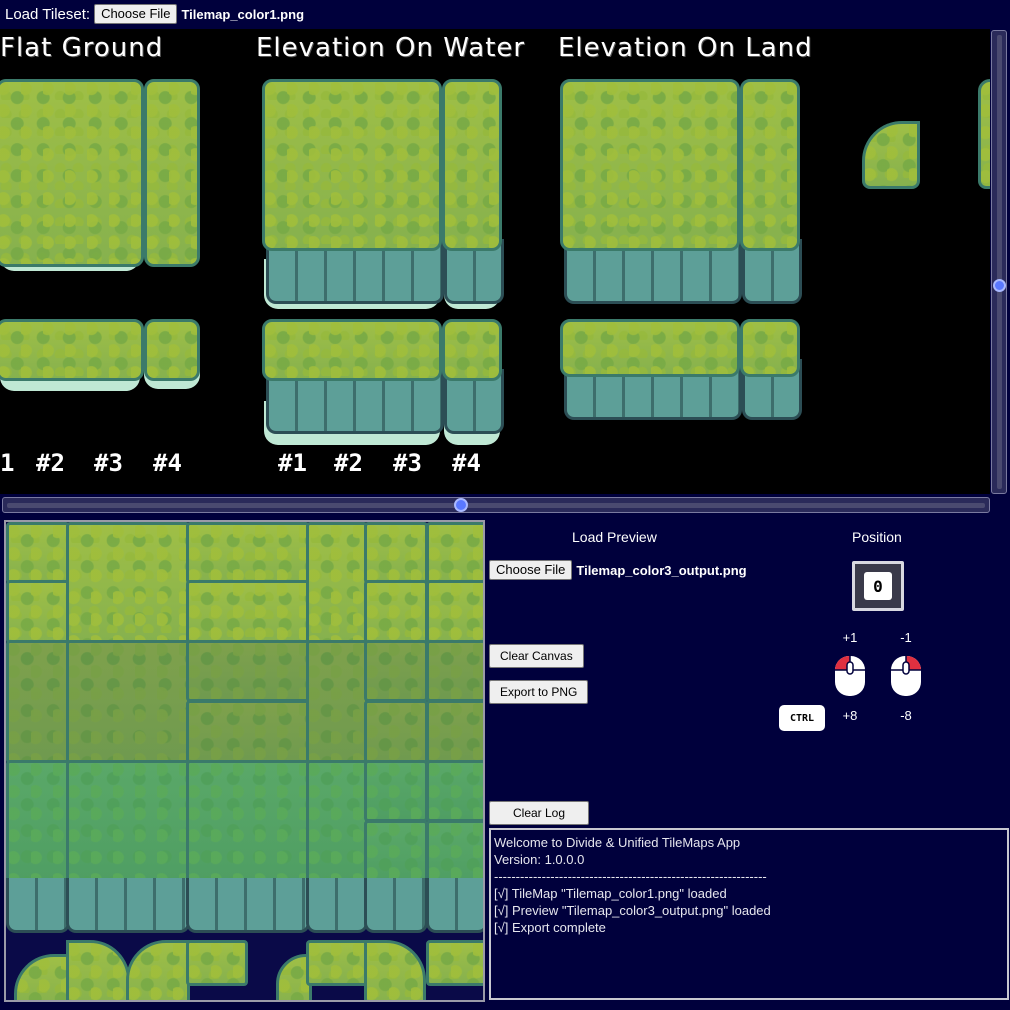 Image resolution: width=1010 pixels, height=1010 pixels. I want to click on tileset-horizontal-slider, so click(496, 505).